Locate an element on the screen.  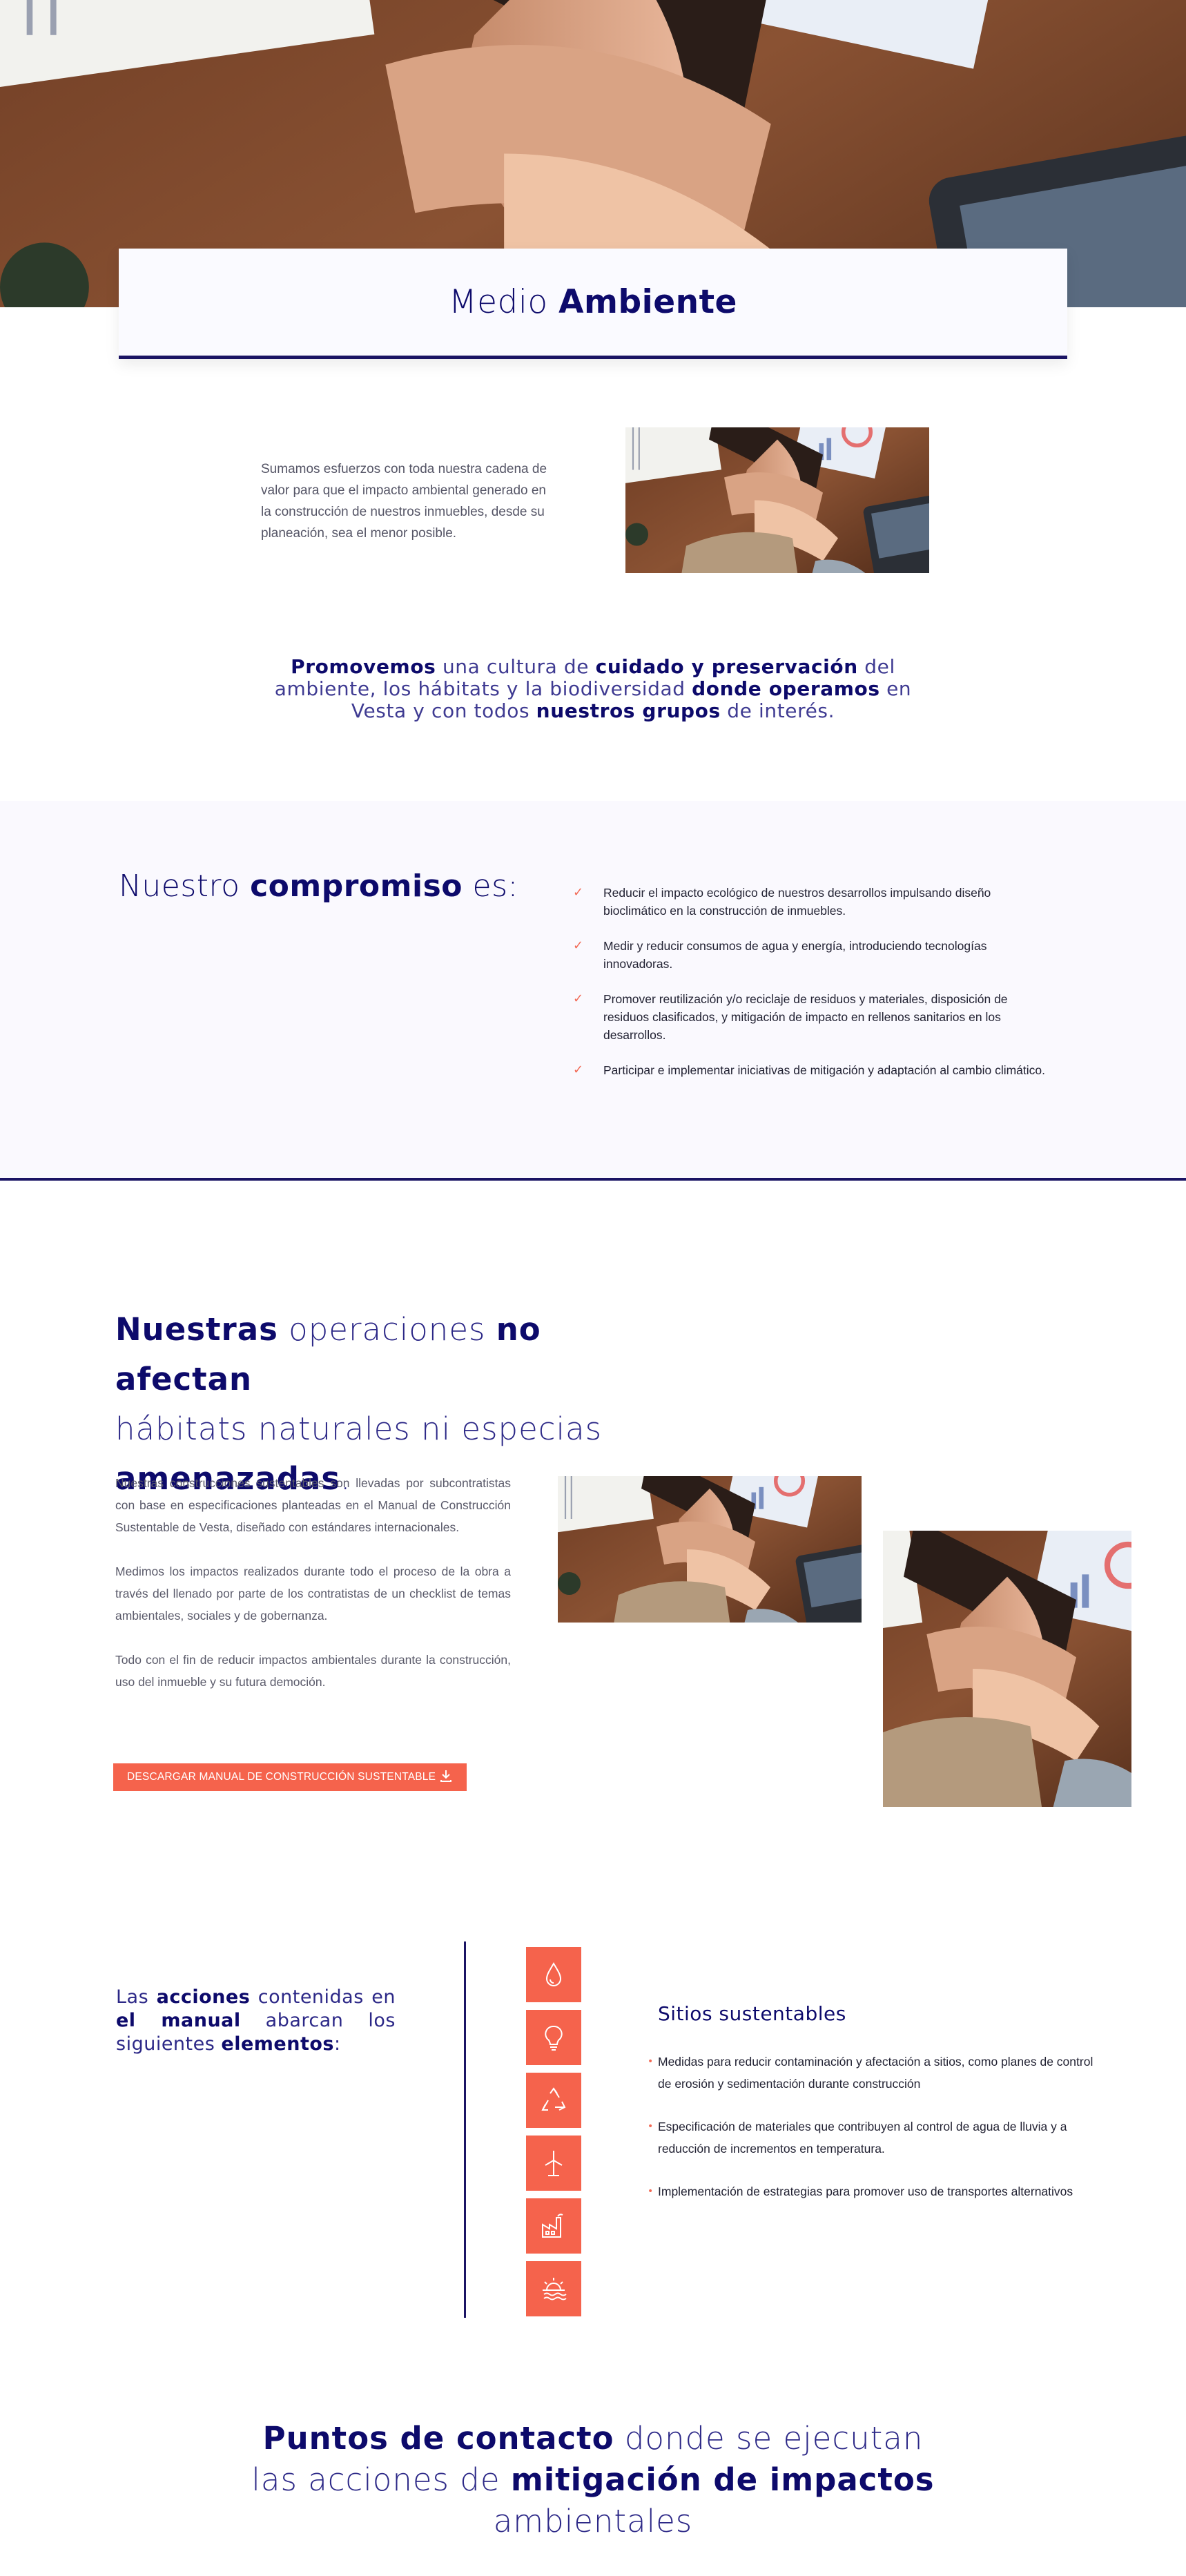
vertical-divider is located at coordinates (465, 2130).